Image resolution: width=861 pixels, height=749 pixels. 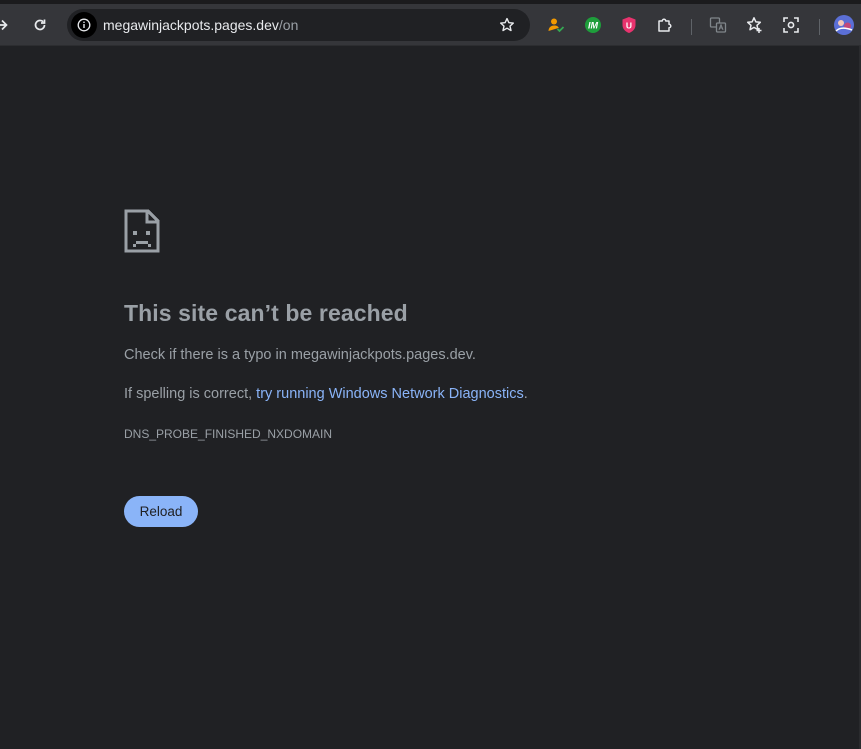 What do you see at coordinates (507, 25) in the screenshot?
I see `bookmark-star-icon` at bounding box center [507, 25].